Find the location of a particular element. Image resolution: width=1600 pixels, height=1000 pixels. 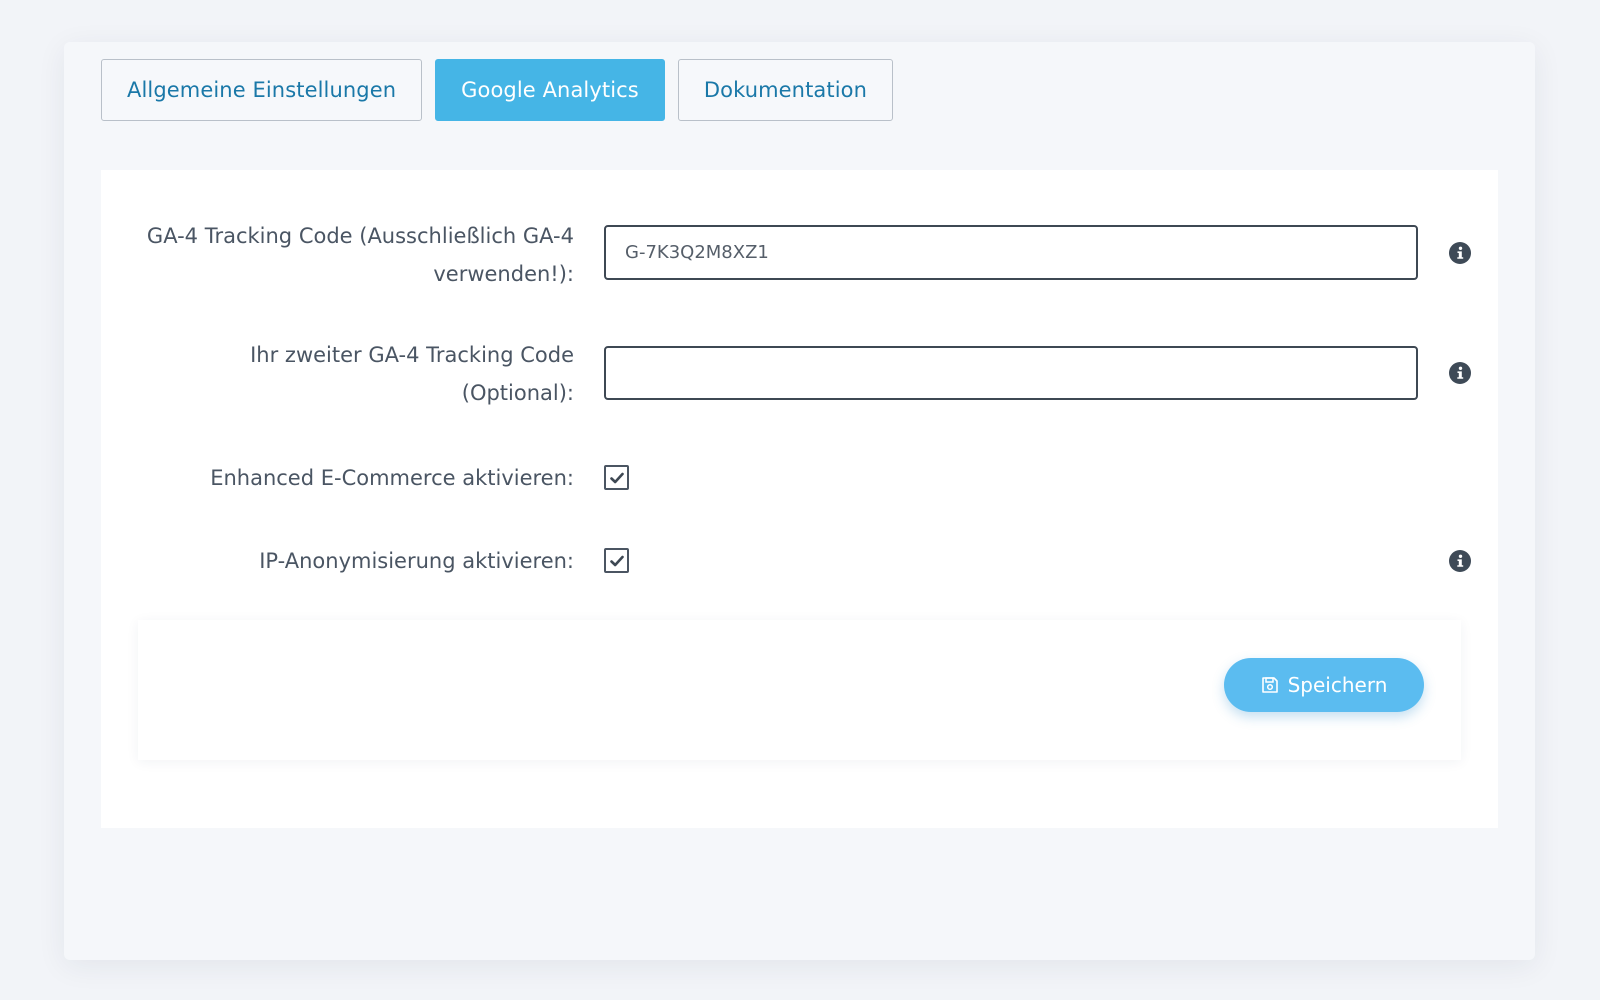

enhanced-ecommerce-checkbox is located at coordinates (616, 477).